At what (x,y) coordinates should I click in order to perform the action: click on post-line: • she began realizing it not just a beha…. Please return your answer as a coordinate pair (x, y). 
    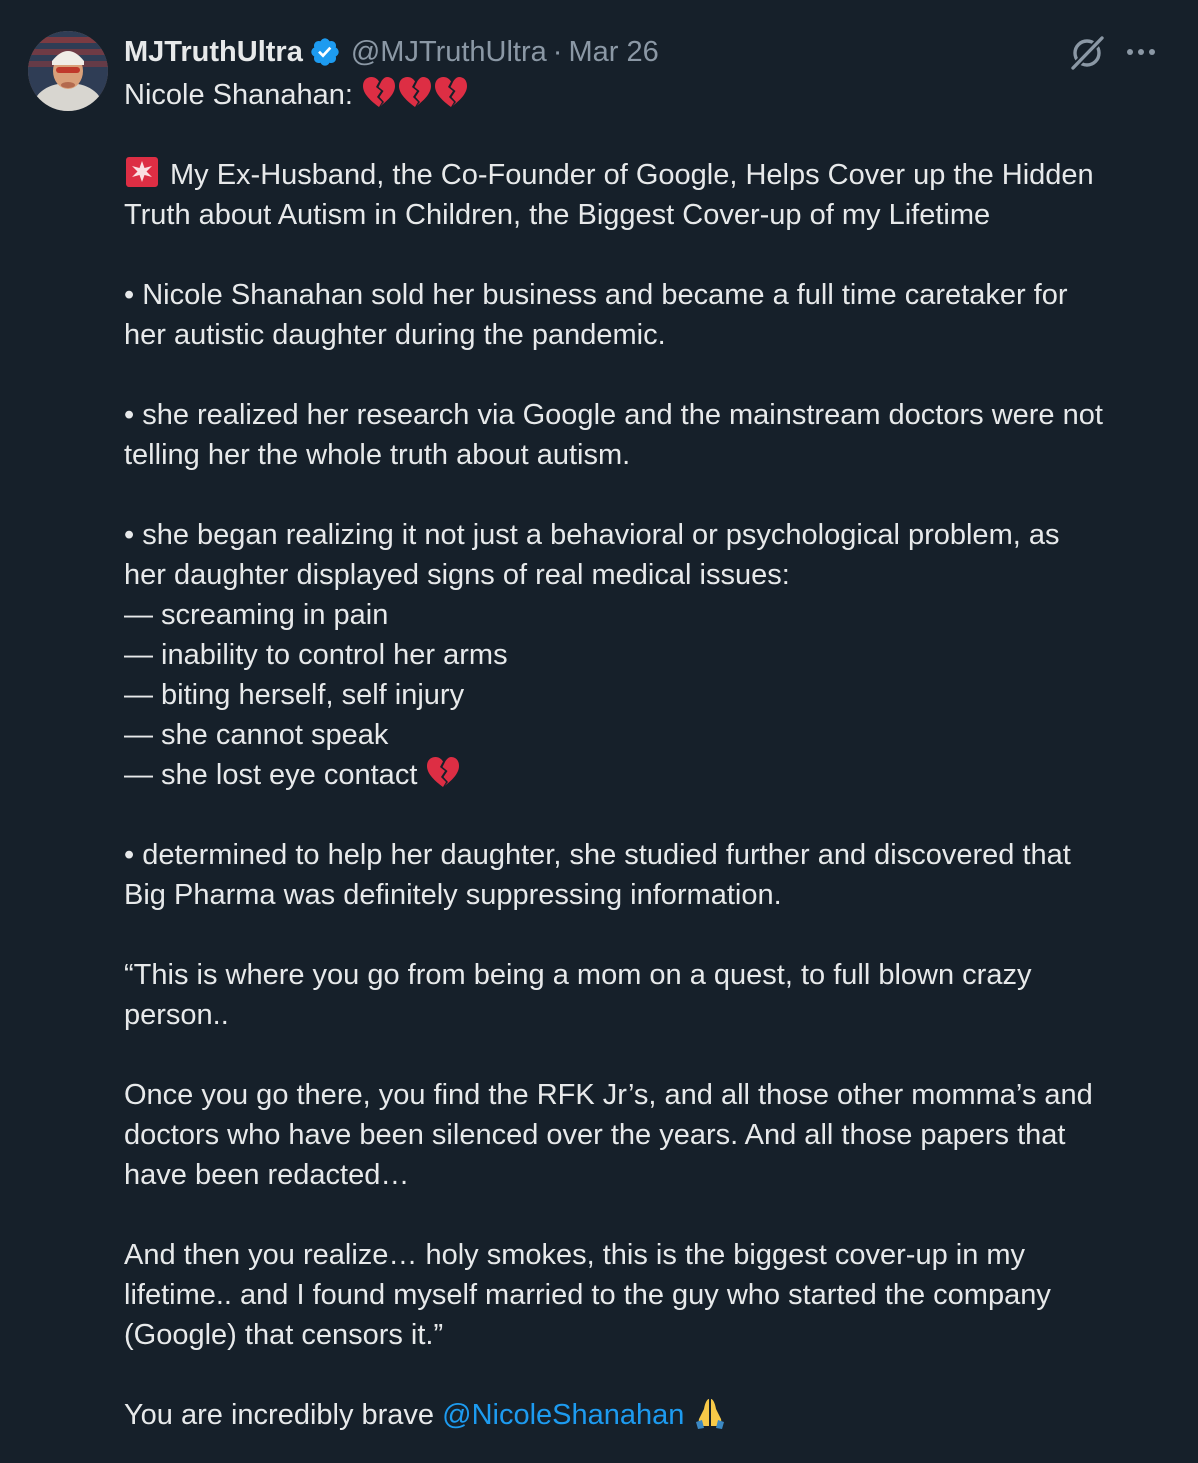
    Looking at the image, I should click on (592, 535).